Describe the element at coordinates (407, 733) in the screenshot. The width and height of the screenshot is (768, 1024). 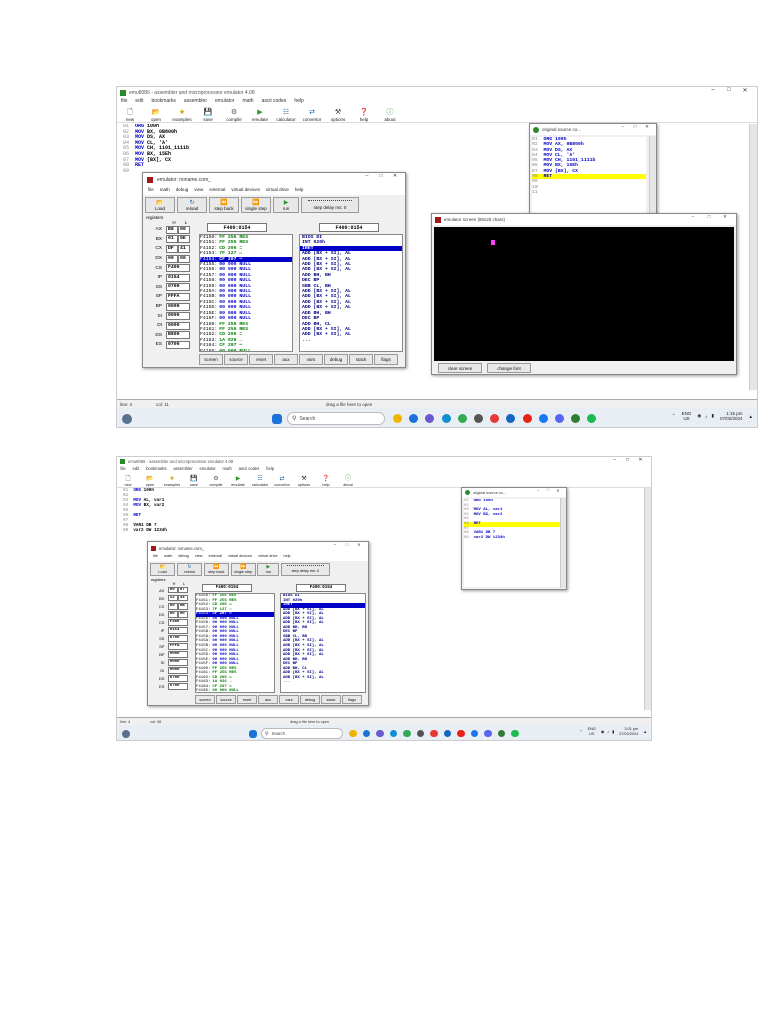
I see `chrome-icon` at that location.